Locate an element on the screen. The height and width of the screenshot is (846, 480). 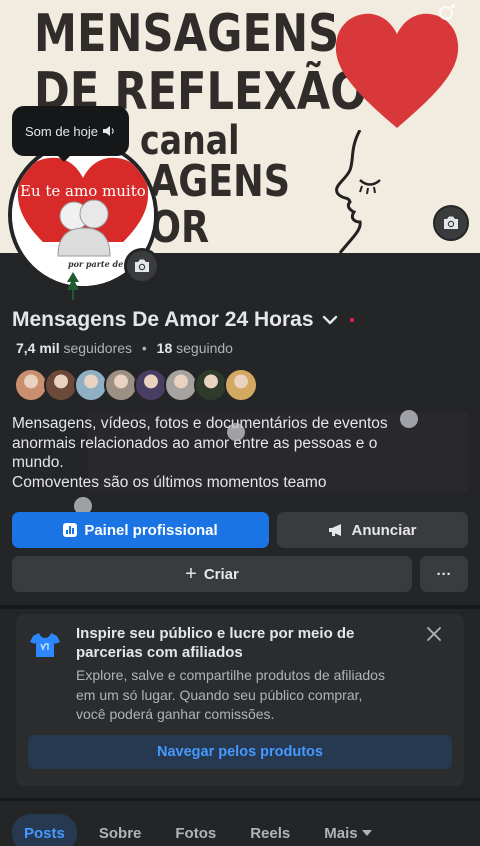
more-icon: ··· is located at coordinates (444, 574).